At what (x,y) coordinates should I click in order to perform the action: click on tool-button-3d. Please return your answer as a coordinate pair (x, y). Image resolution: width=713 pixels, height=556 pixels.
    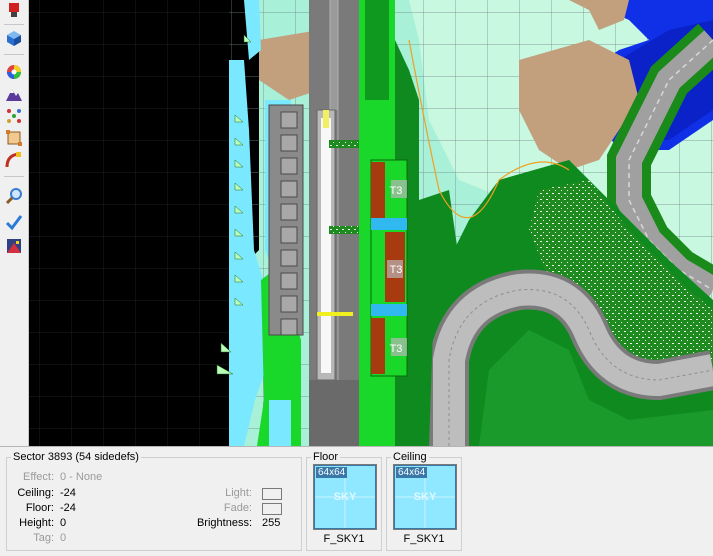
    Looking at the image, I should click on (14, 38).